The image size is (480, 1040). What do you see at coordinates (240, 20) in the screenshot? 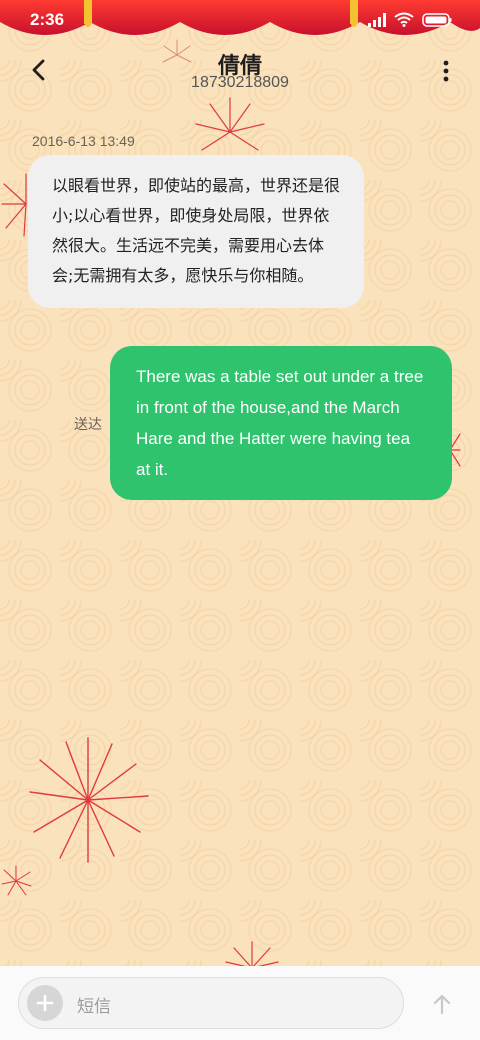
I see `status-bar: 2:36` at bounding box center [240, 20].